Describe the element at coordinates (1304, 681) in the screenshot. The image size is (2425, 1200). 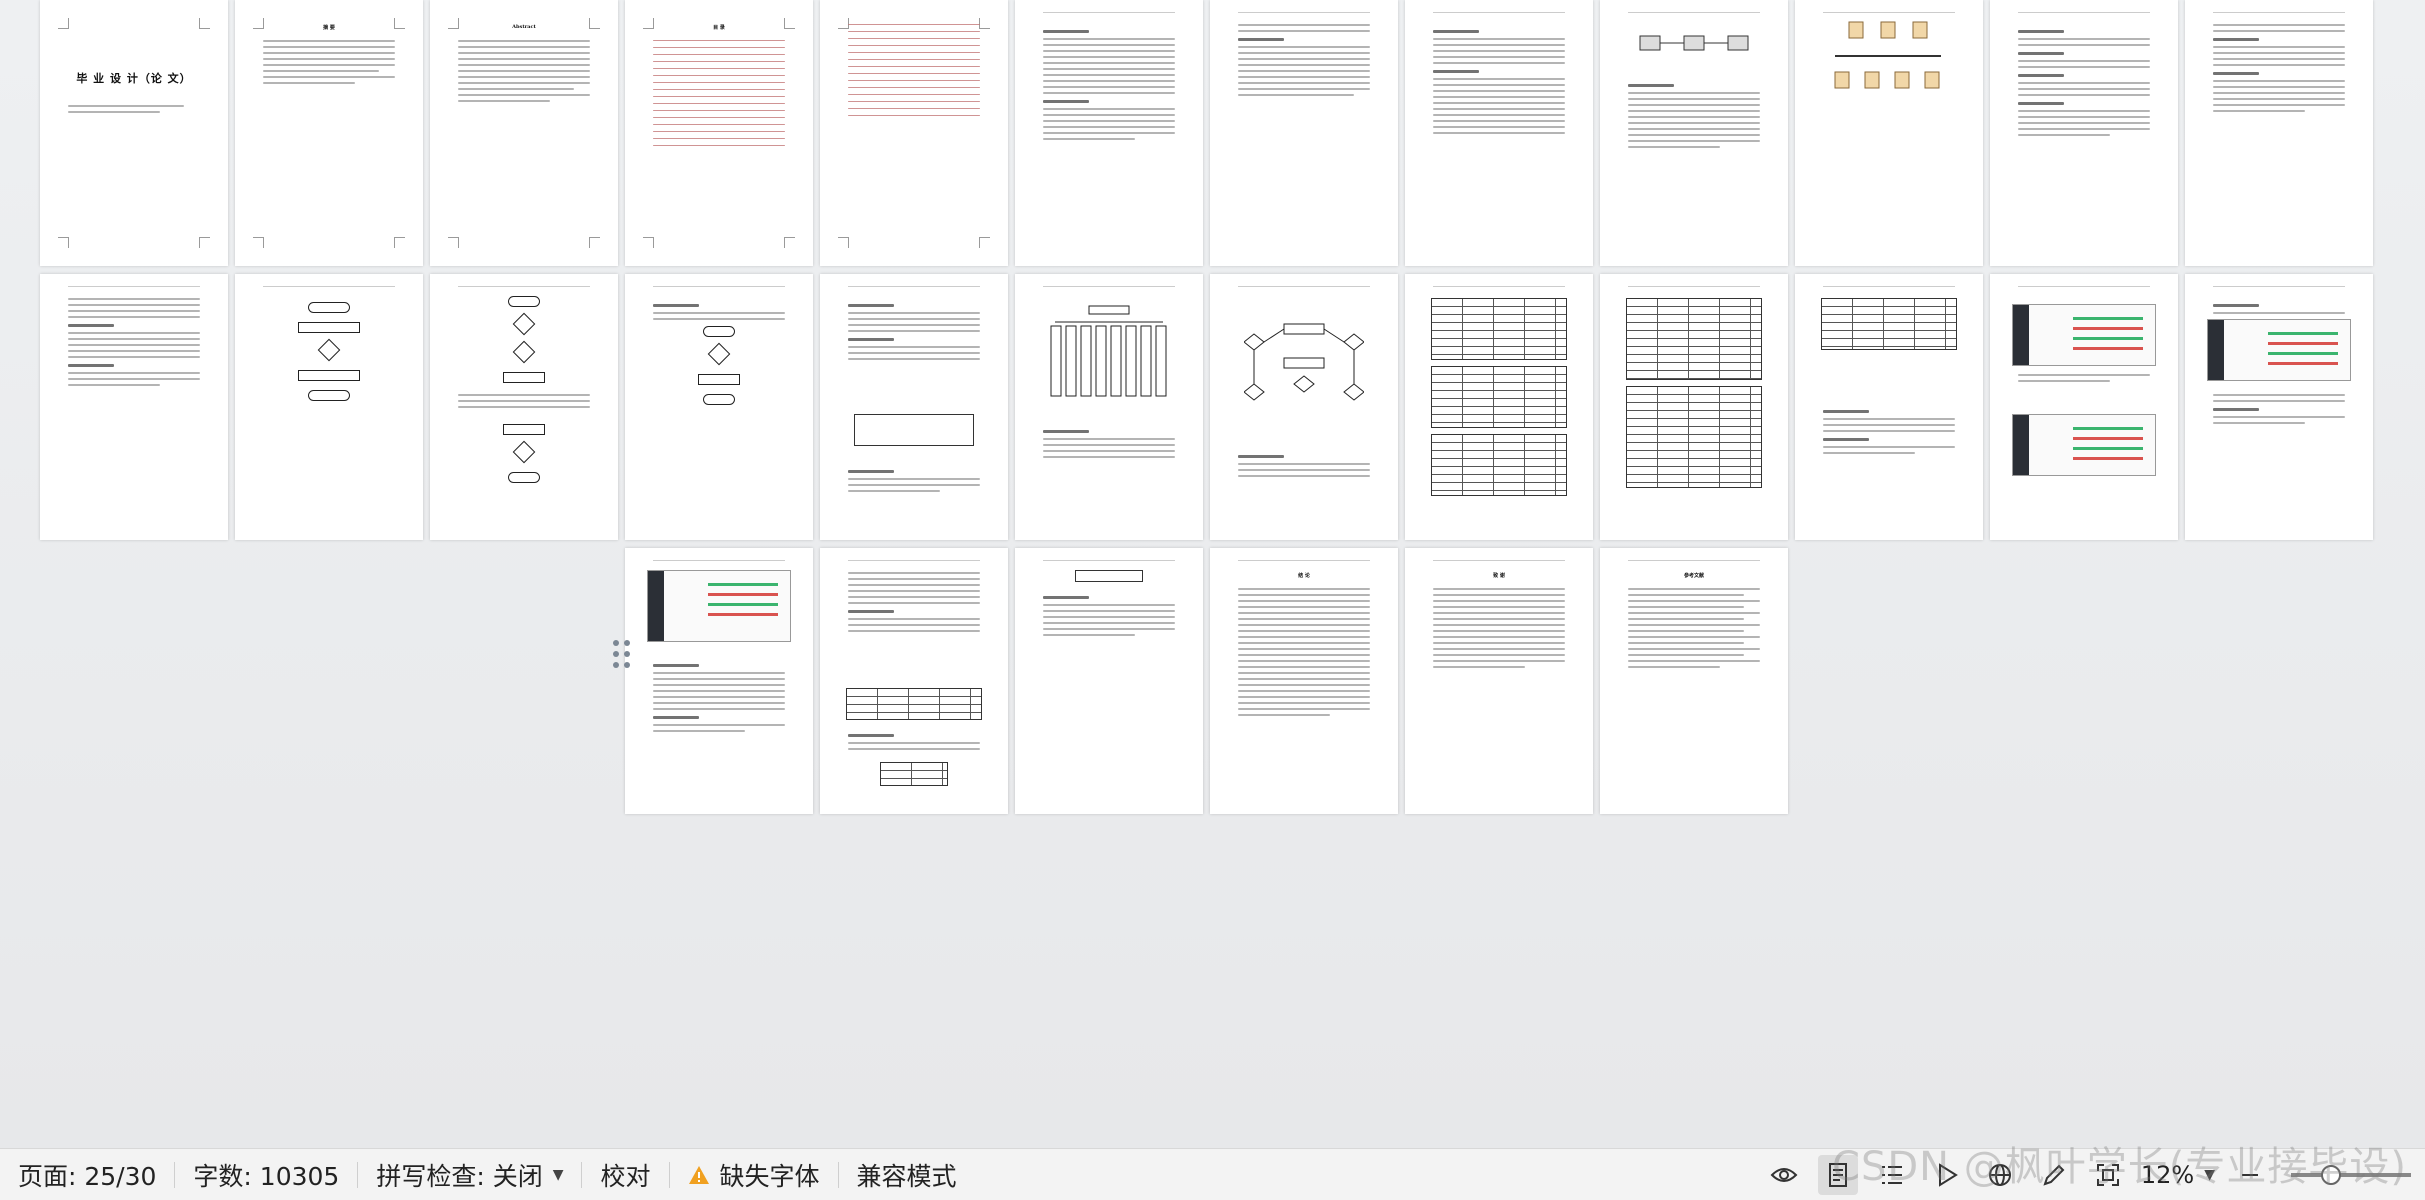
I see `page-28: 结 论` at that location.